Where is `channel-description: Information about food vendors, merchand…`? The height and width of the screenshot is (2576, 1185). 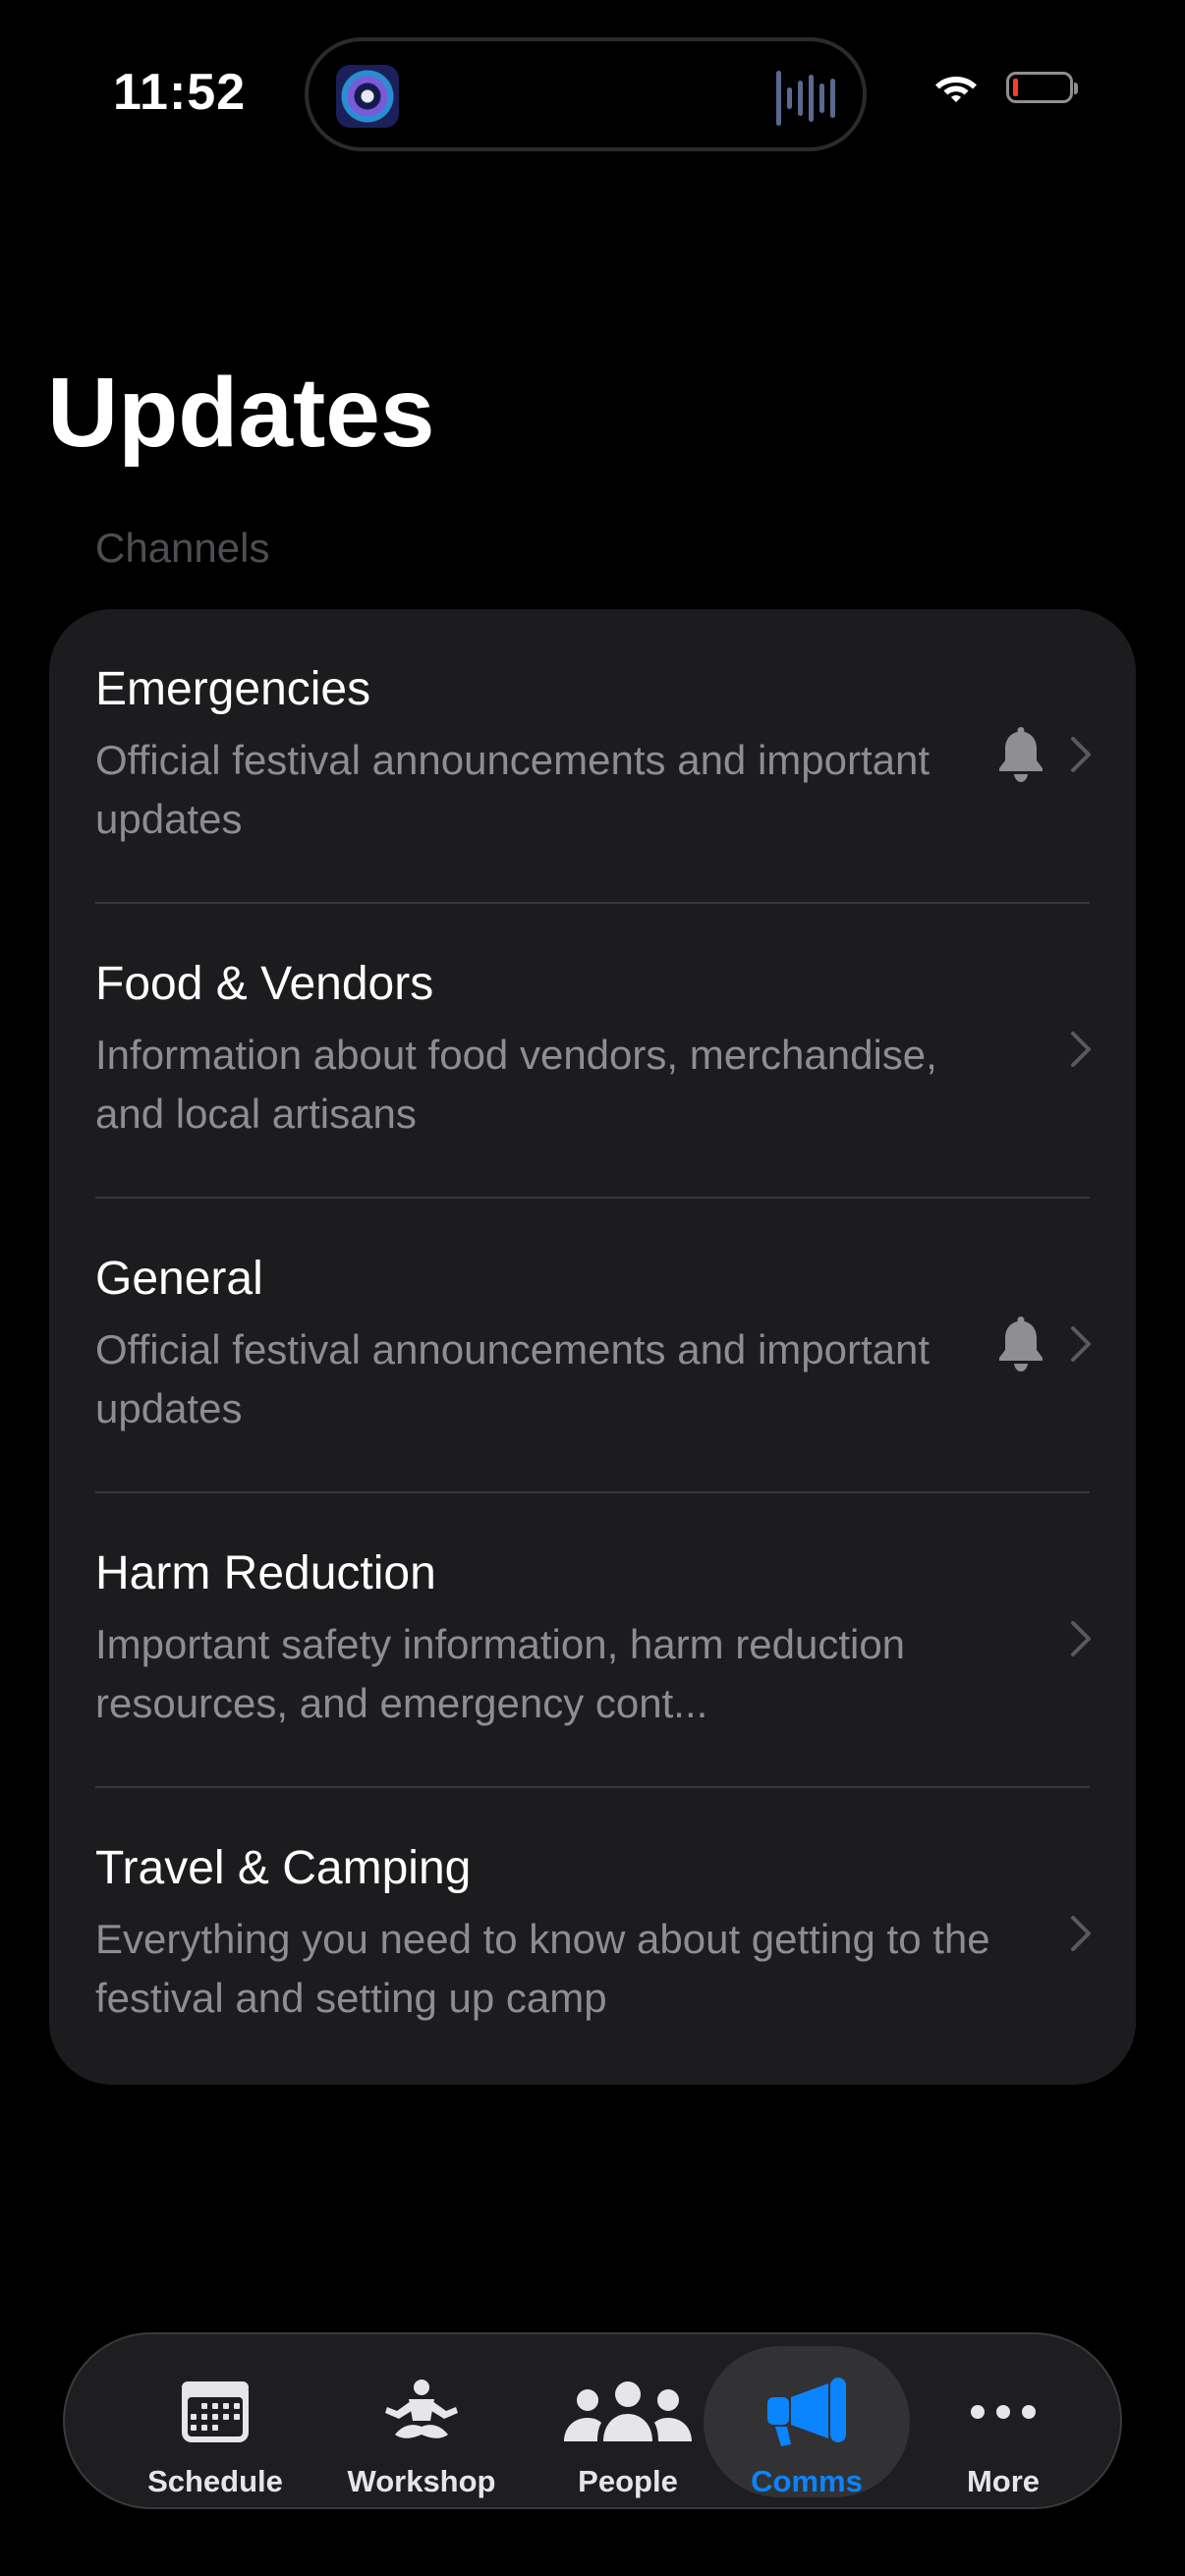
channel-description: Information about food vendors, merchand… is located at coordinates (516, 1084).